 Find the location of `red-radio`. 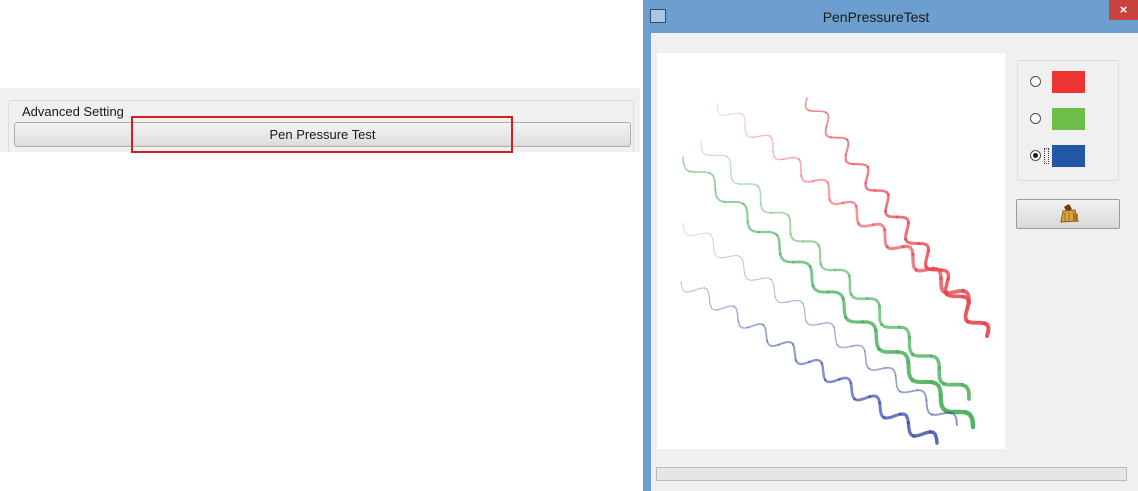

red-radio is located at coordinates (1035, 81).